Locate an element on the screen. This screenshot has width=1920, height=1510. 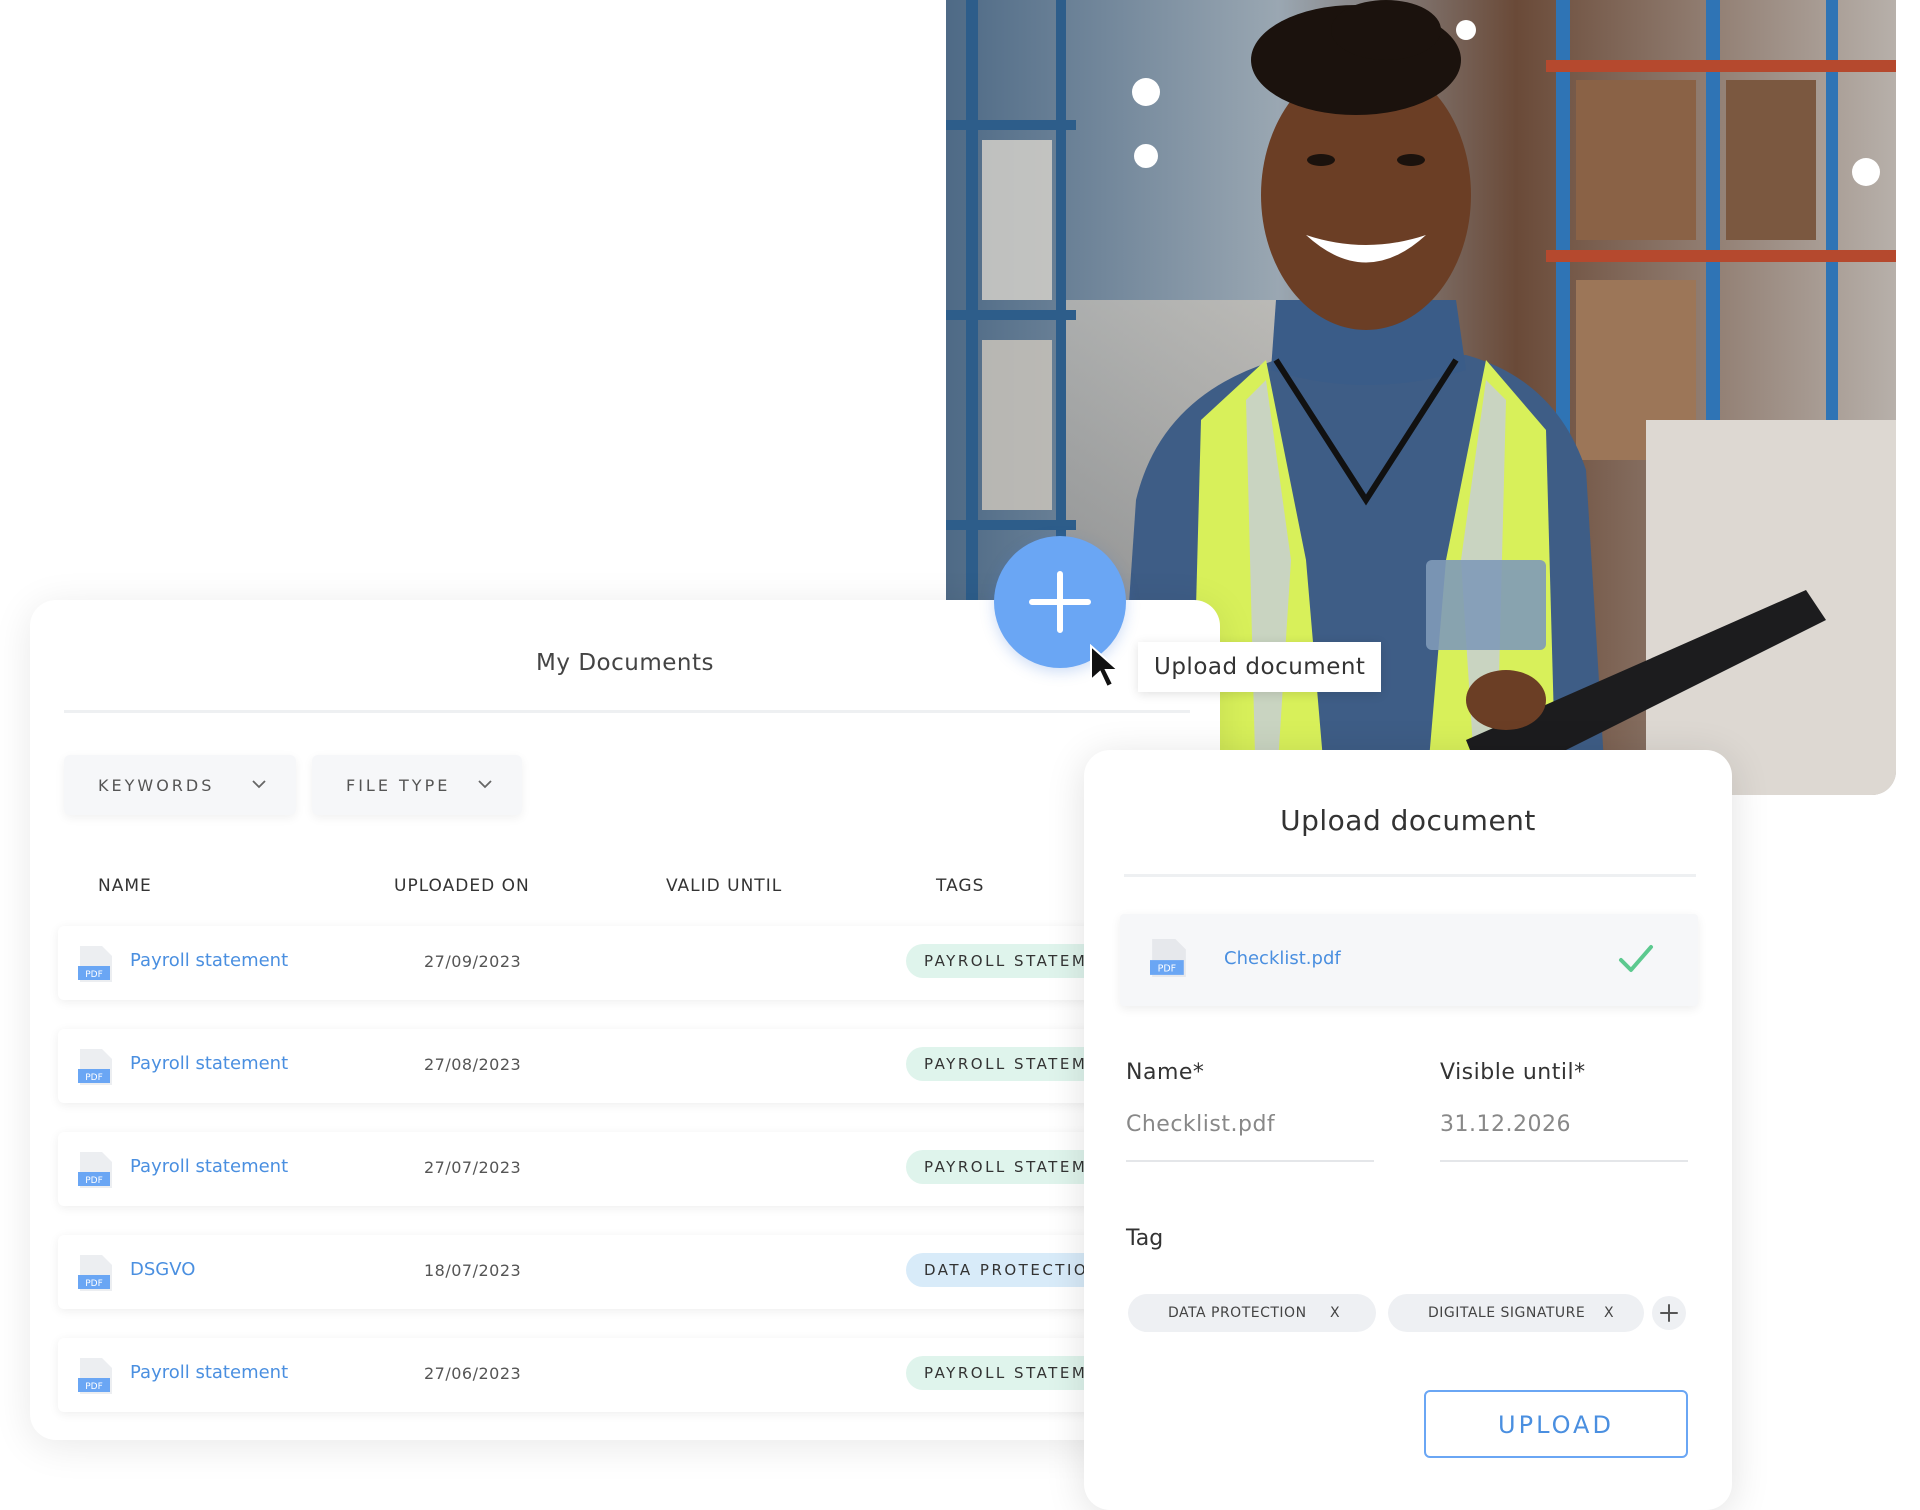
keywords-filter-dropdown: KEYWORDS is located at coordinates (180, 785).